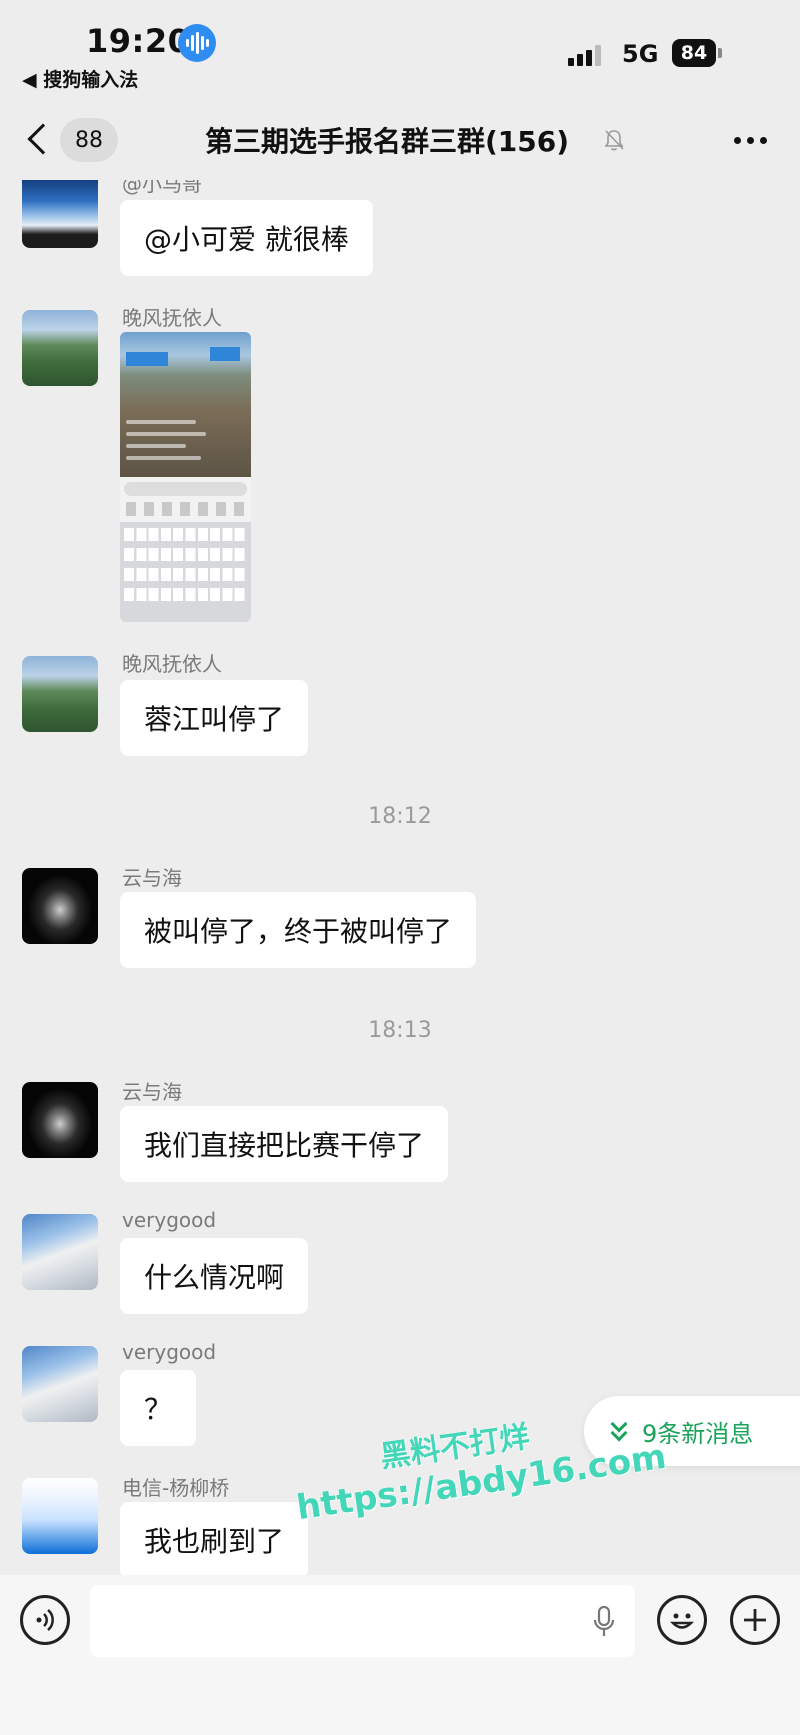 Image resolution: width=800 pixels, height=1735 pixels. I want to click on new-messages-button: 9条新消息, so click(692, 1431).